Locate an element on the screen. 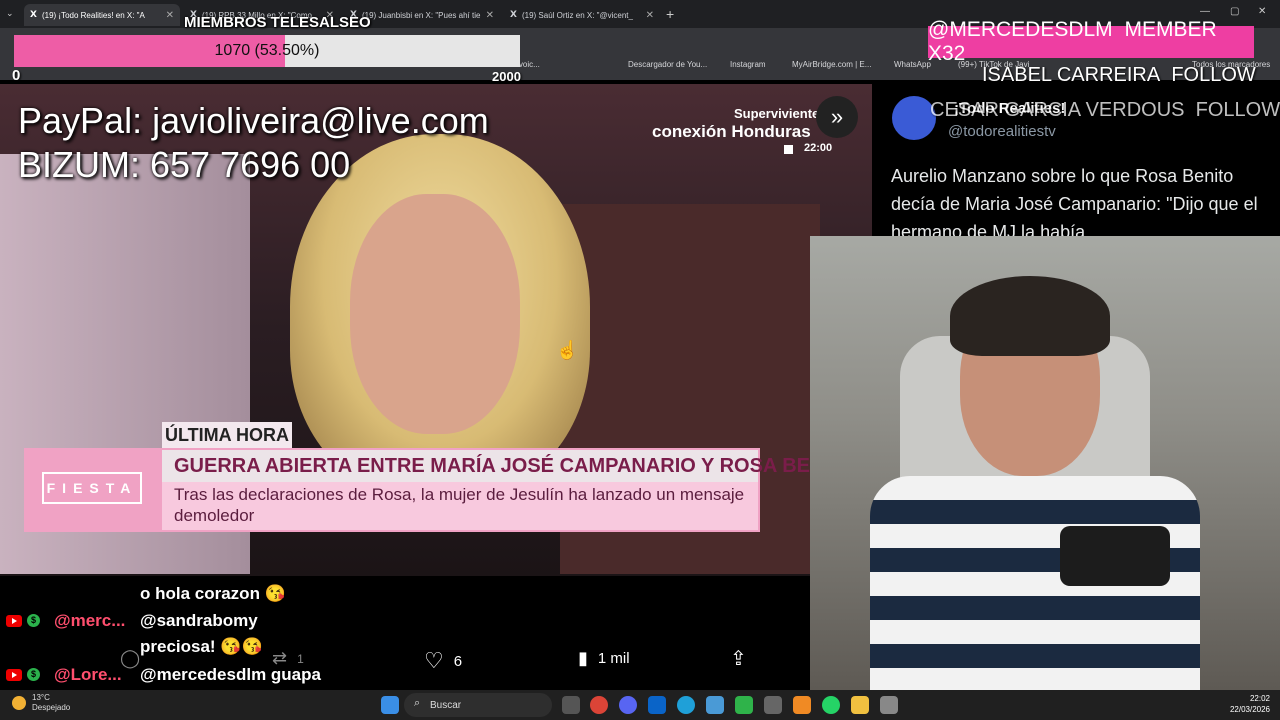 The width and height of the screenshot is (1280, 720). tab-label: (19) ¡Todo Realities! en X: "A is located at coordinates (93, 15).